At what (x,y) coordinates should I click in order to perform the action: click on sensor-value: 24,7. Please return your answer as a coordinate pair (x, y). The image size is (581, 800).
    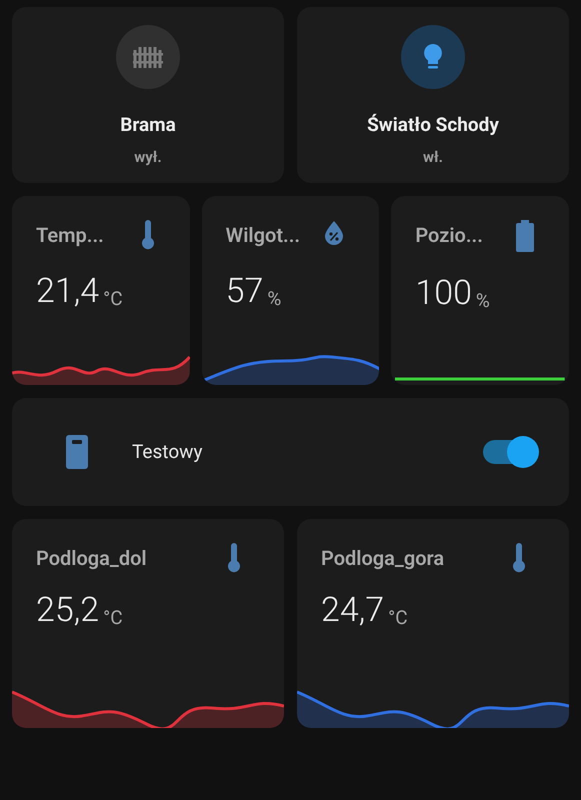
    Looking at the image, I should click on (352, 610).